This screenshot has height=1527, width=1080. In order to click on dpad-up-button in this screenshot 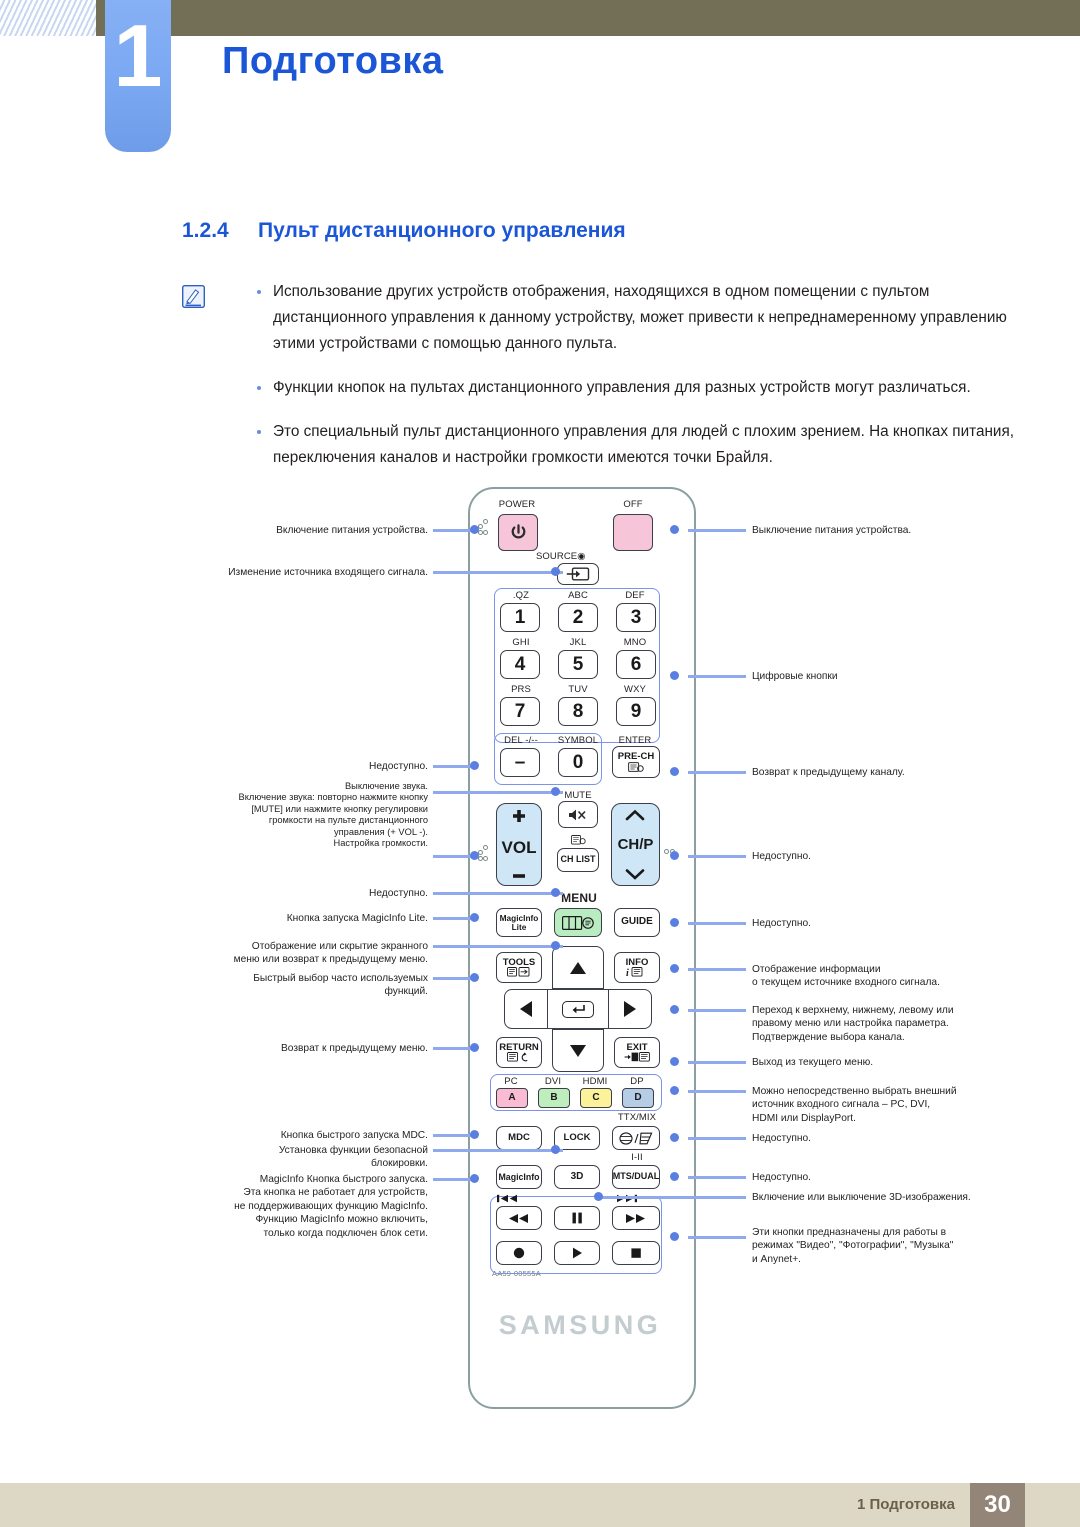, I will do `click(578, 967)`.